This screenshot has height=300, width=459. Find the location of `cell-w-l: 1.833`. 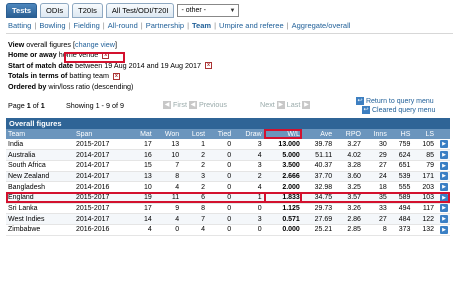

cell-w-l: 1.833 is located at coordinates (282, 198).